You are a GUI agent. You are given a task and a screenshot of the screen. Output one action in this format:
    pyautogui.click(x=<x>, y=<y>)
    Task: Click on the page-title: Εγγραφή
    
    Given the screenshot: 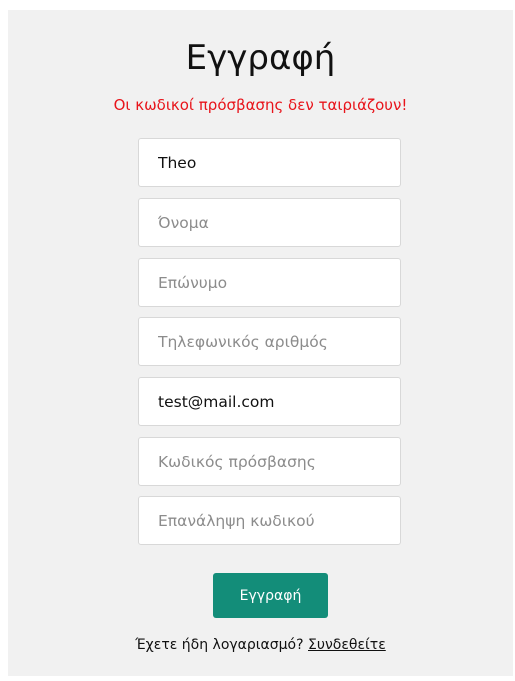 What is the action you would take?
    pyautogui.click(x=260, y=58)
    